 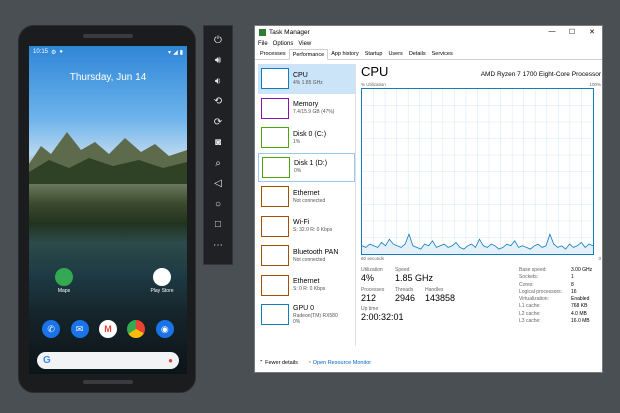 I want to click on detail-key: L3 cache:, so click(x=530, y=321).